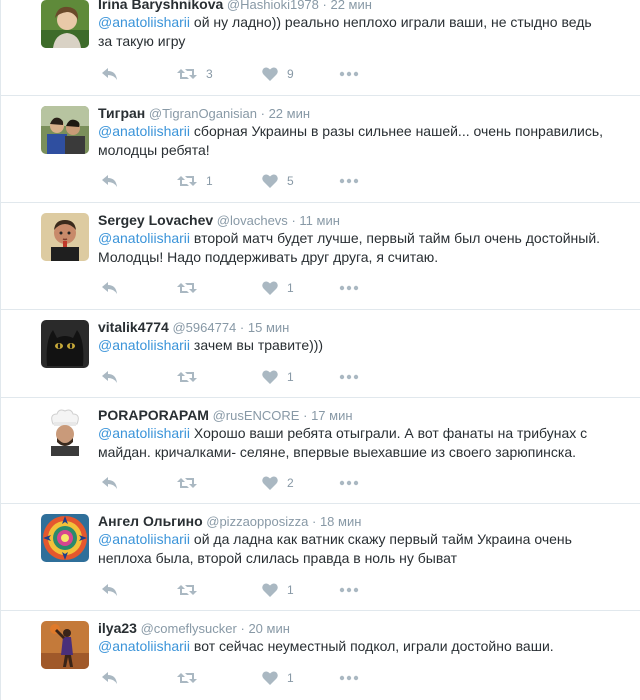 Image resolution: width=640 pixels, height=700 pixels. What do you see at coordinates (117, 628) in the screenshot?
I see `user-name: ilya23` at bounding box center [117, 628].